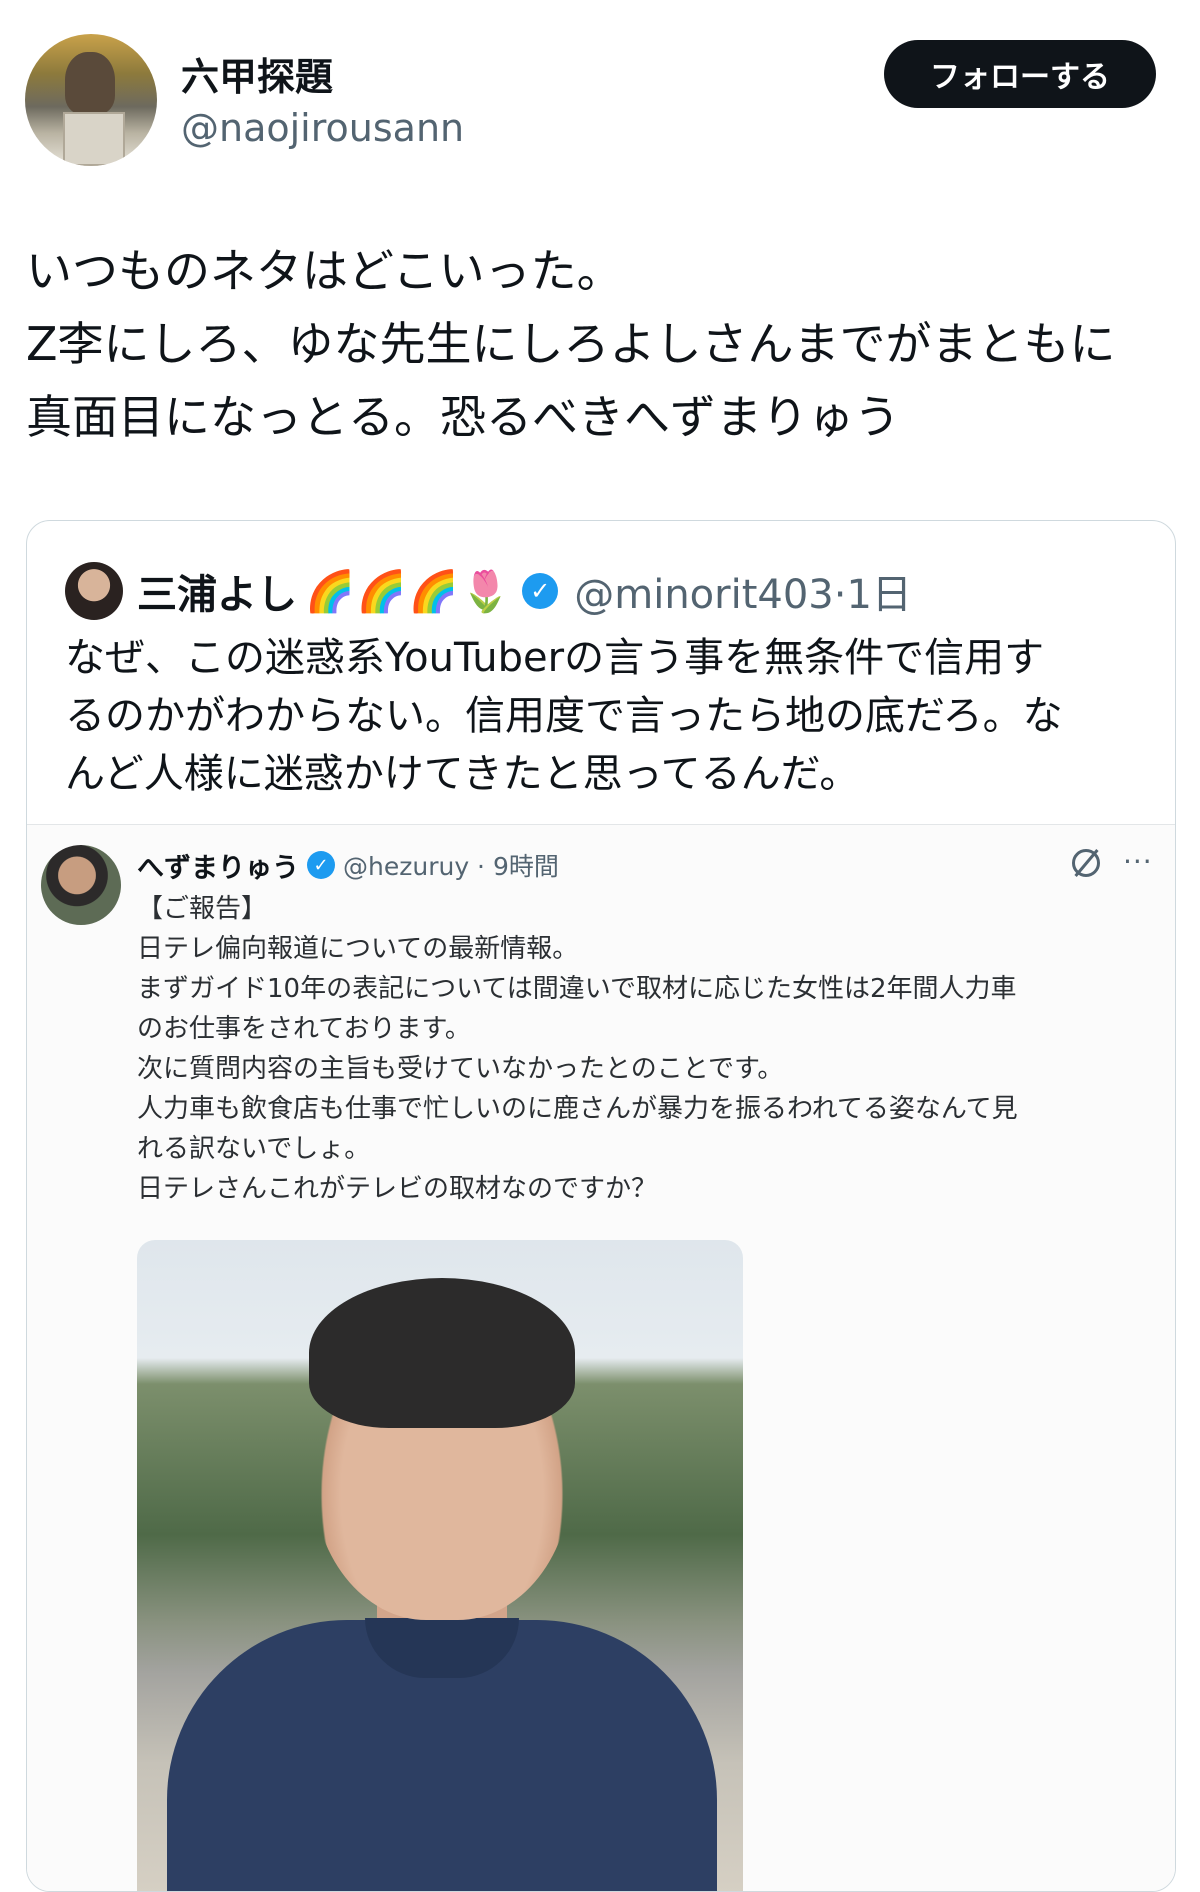 The image size is (1200, 1892). Describe the element at coordinates (81, 885) in the screenshot. I see `embedded-author-avatar` at that location.